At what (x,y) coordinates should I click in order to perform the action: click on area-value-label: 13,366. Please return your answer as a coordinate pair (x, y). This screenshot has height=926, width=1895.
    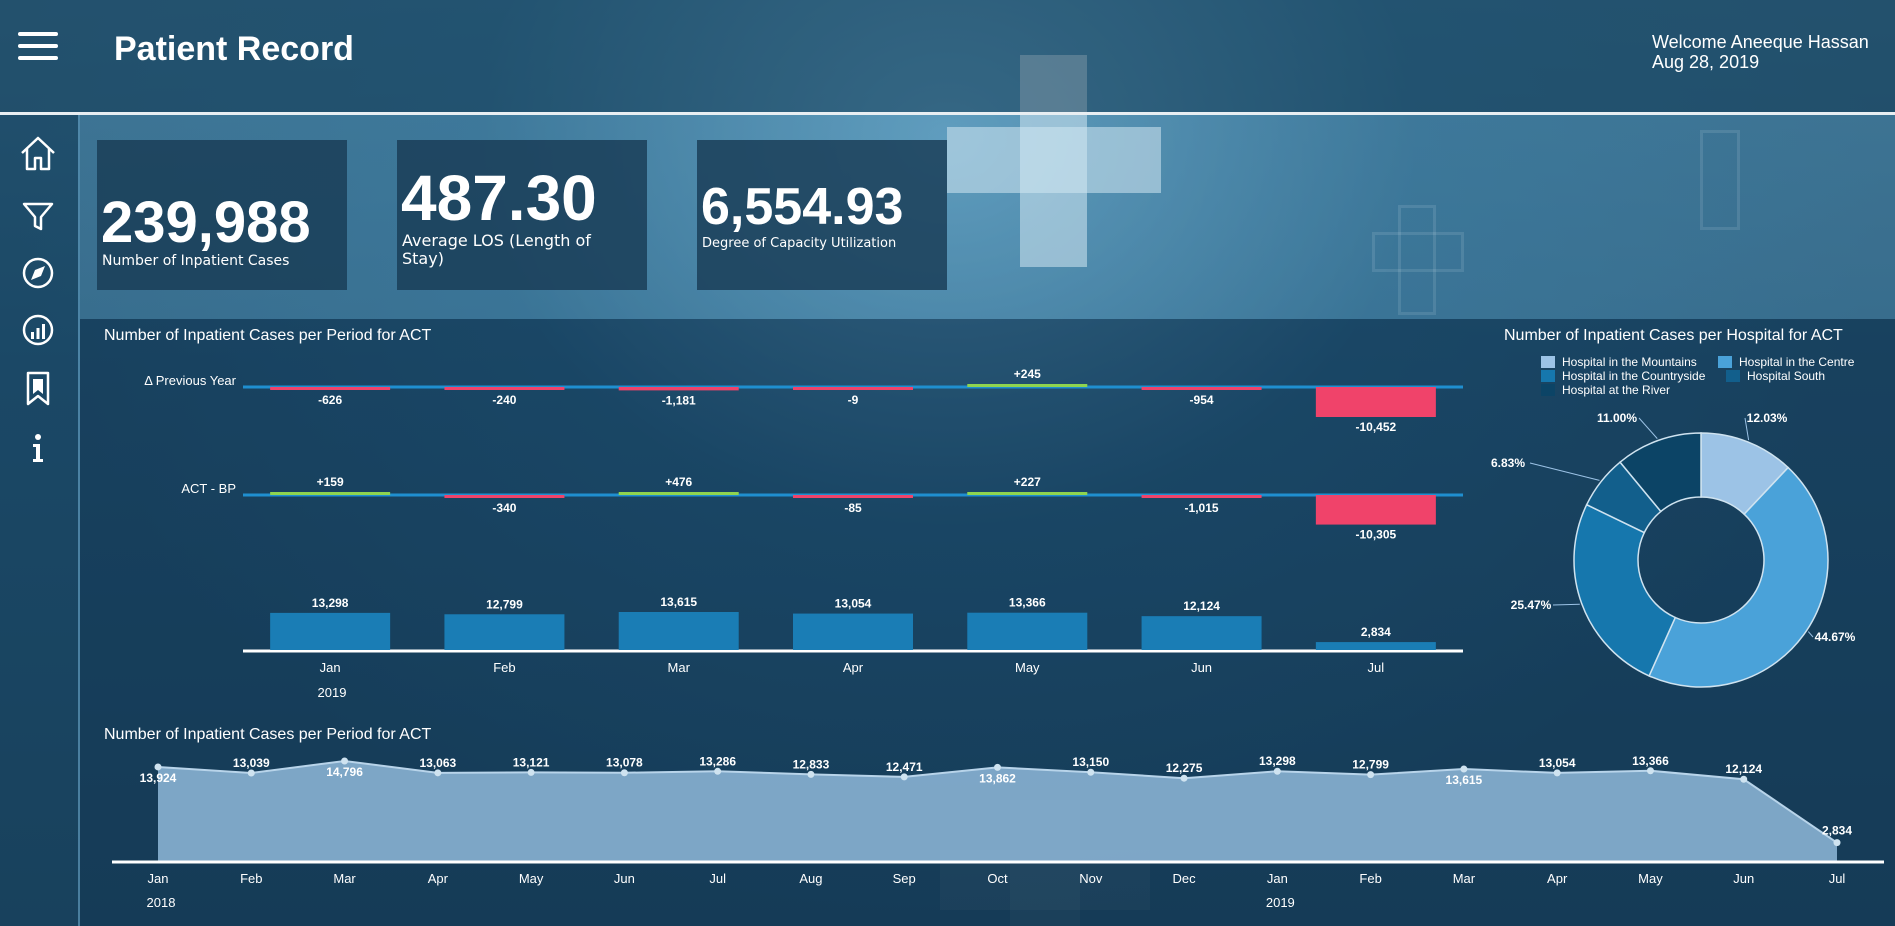
    Looking at the image, I should click on (1650, 761).